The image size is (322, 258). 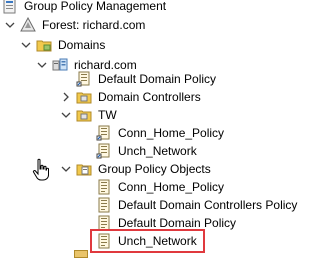 I want to click on tree-item-default-domain-policy-link: Default Domain Policy, so click(x=146, y=79).